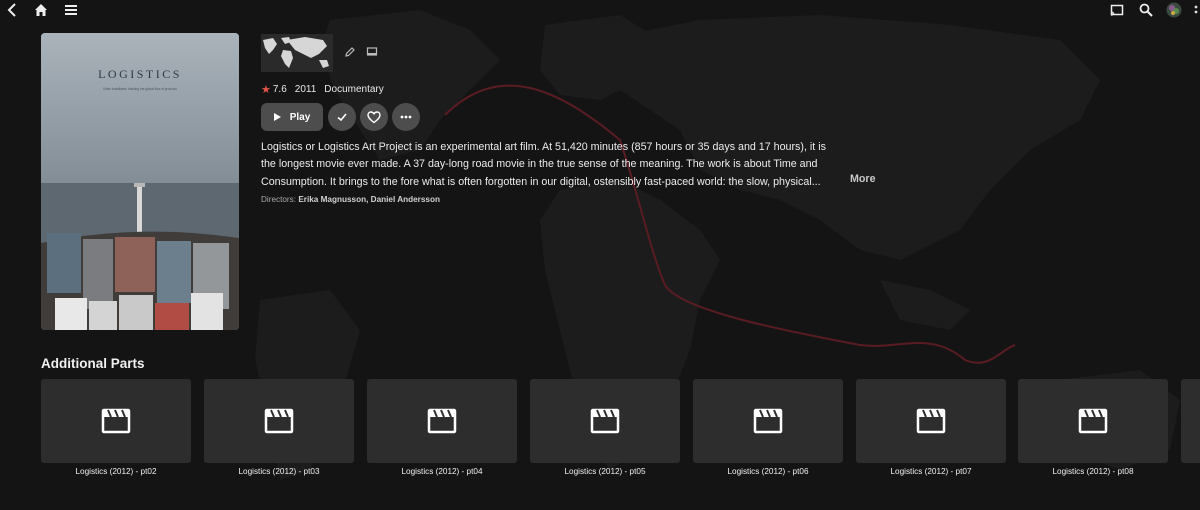 The height and width of the screenshot is (510, 1200). I want to click on part-label: Logistics (2012) - pt04, so click(442, 471).